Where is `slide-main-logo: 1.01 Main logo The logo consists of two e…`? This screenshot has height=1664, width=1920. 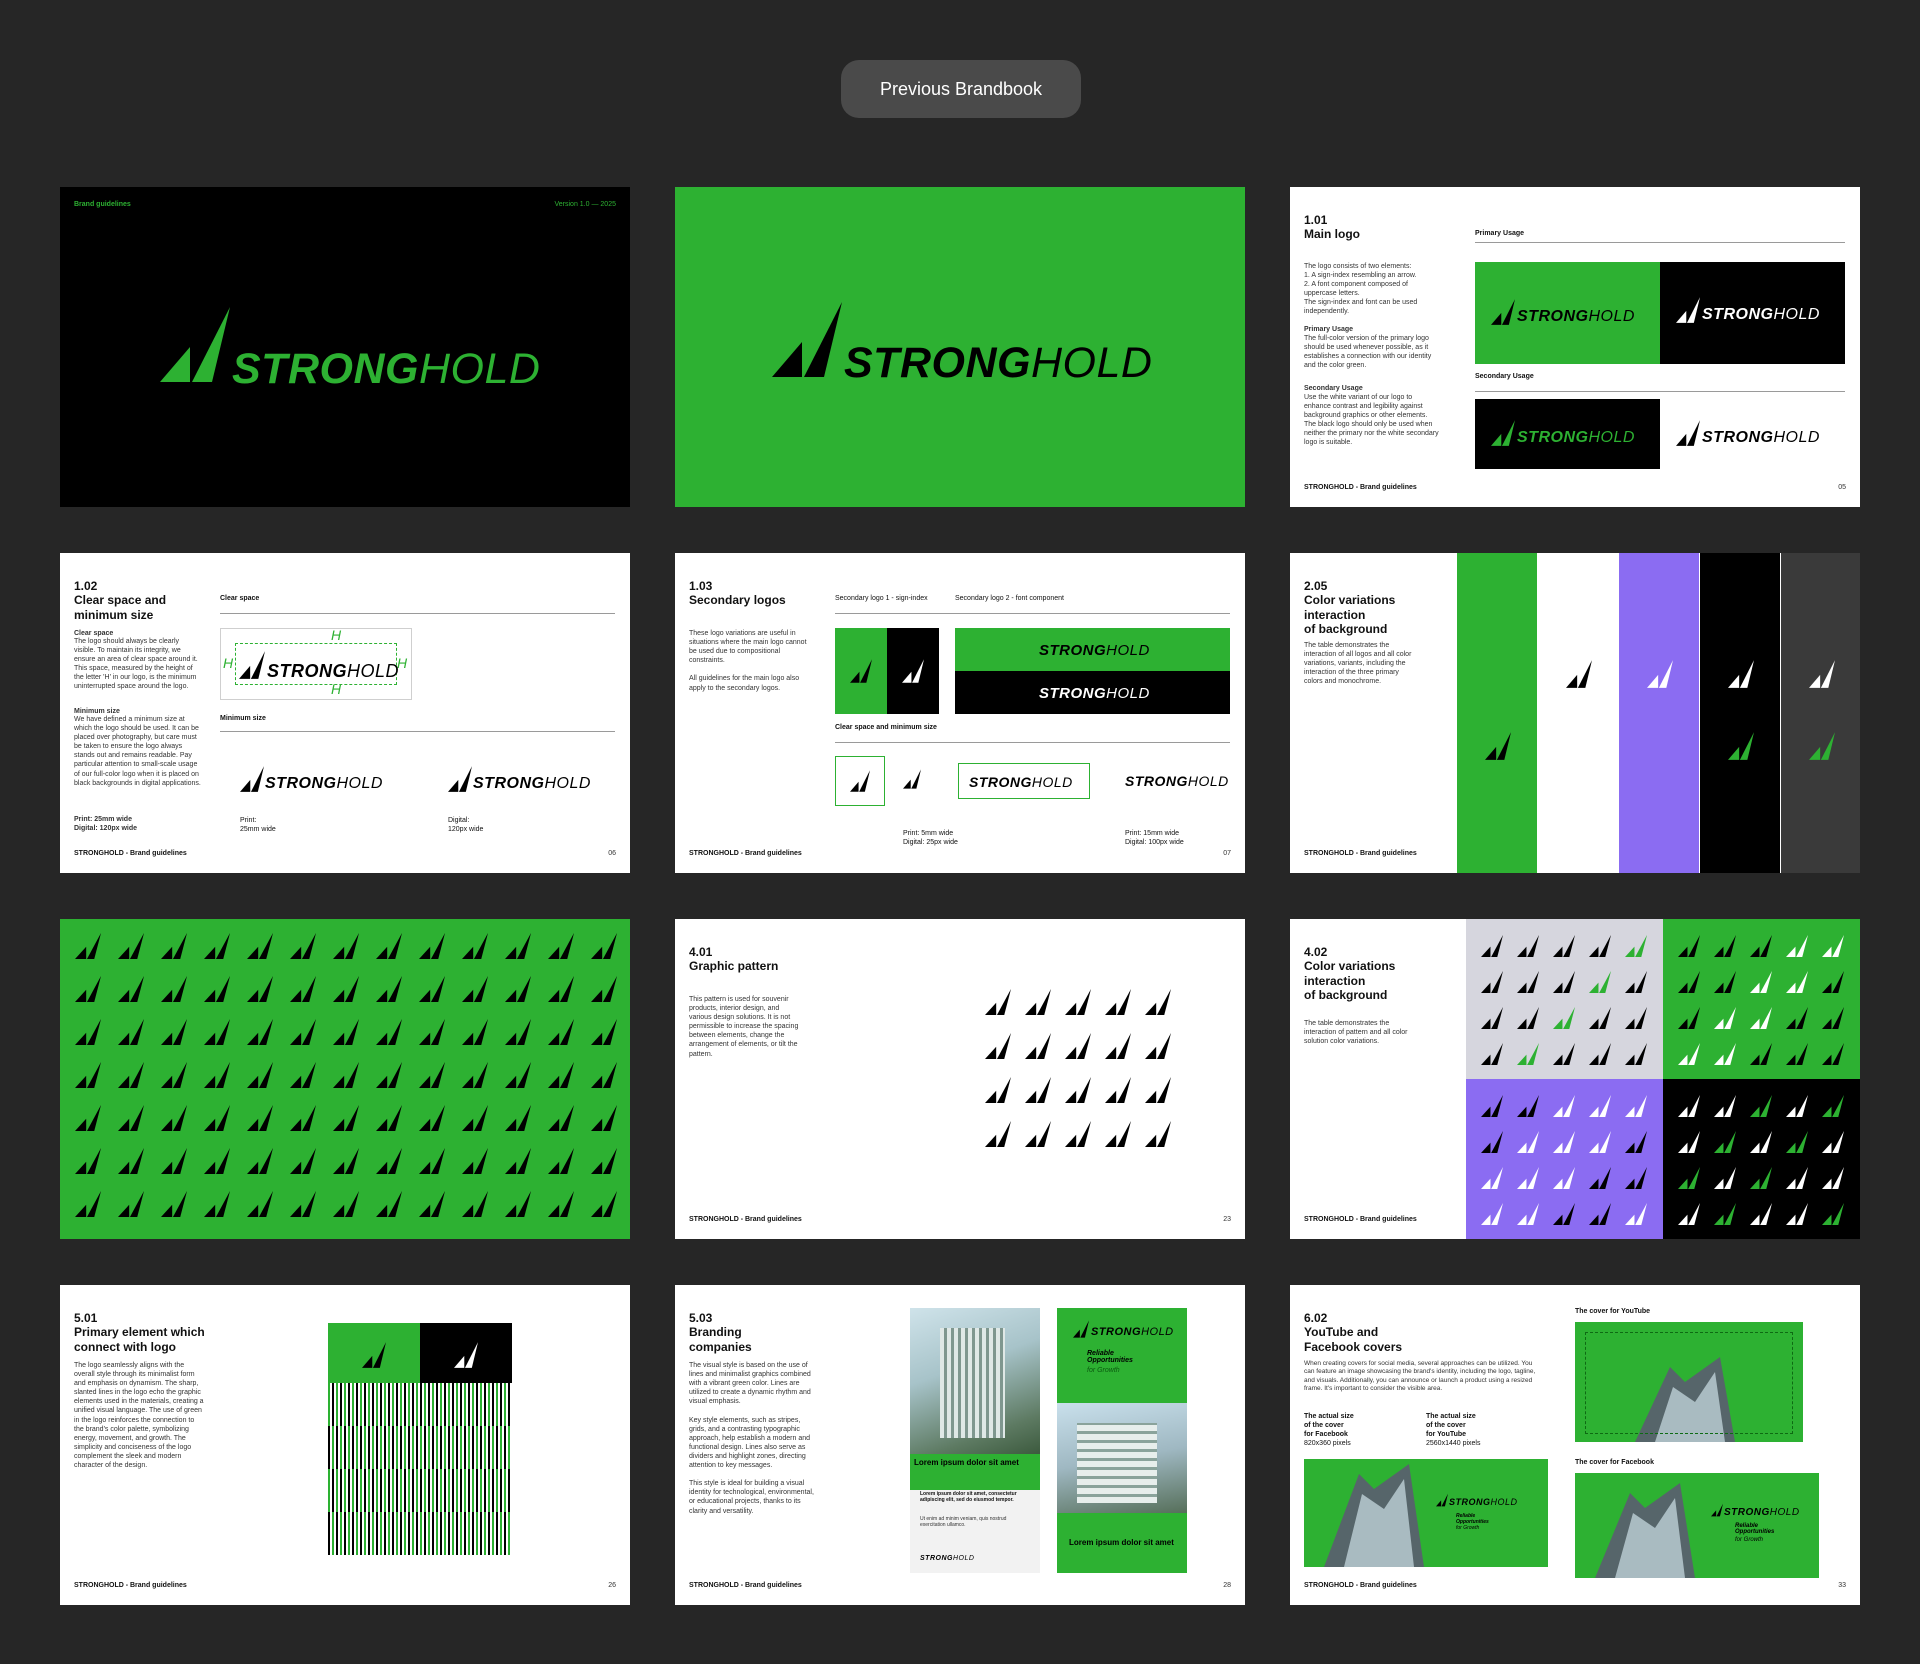 slide-main-logo: 1.01 Main logo The logo consists of two e… is located at coordinates (1575, 347).